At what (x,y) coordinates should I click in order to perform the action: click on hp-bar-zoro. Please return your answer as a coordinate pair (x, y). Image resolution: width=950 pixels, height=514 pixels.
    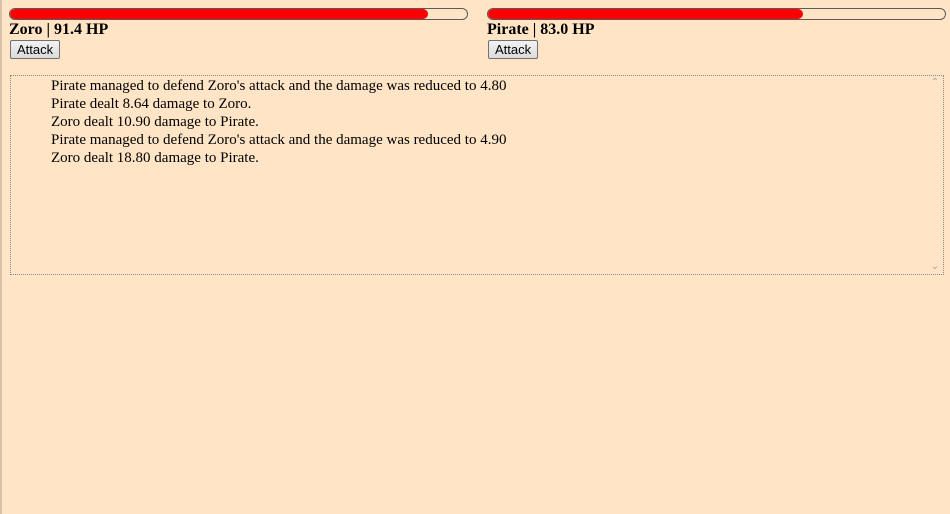
    Looking at the image, I should click on (238, 14).